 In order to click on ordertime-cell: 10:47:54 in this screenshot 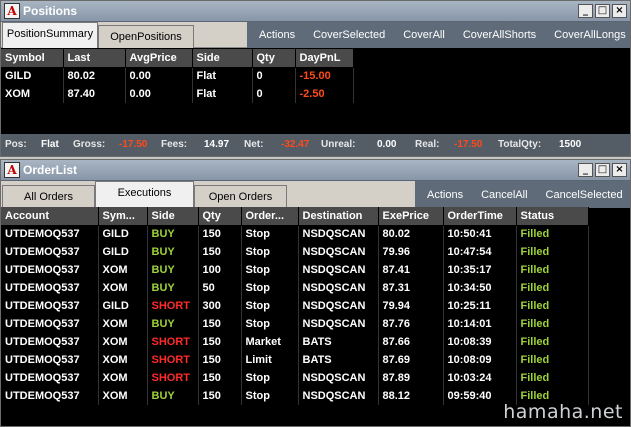, I will do `click(480, 252)`.